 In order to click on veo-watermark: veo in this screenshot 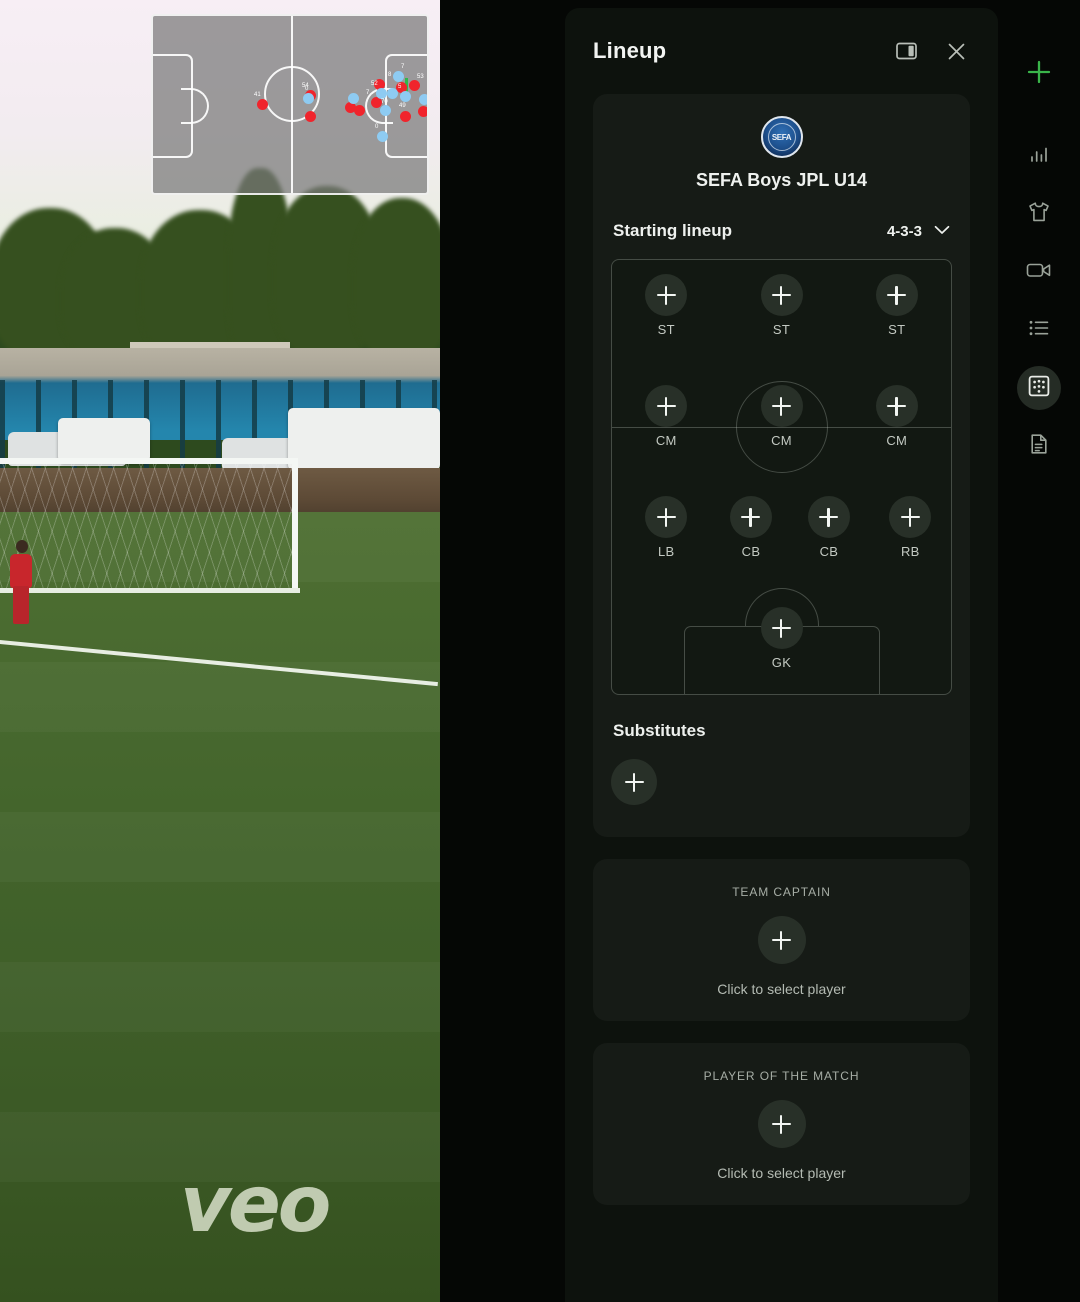, I will do `click(255, 1205)`.